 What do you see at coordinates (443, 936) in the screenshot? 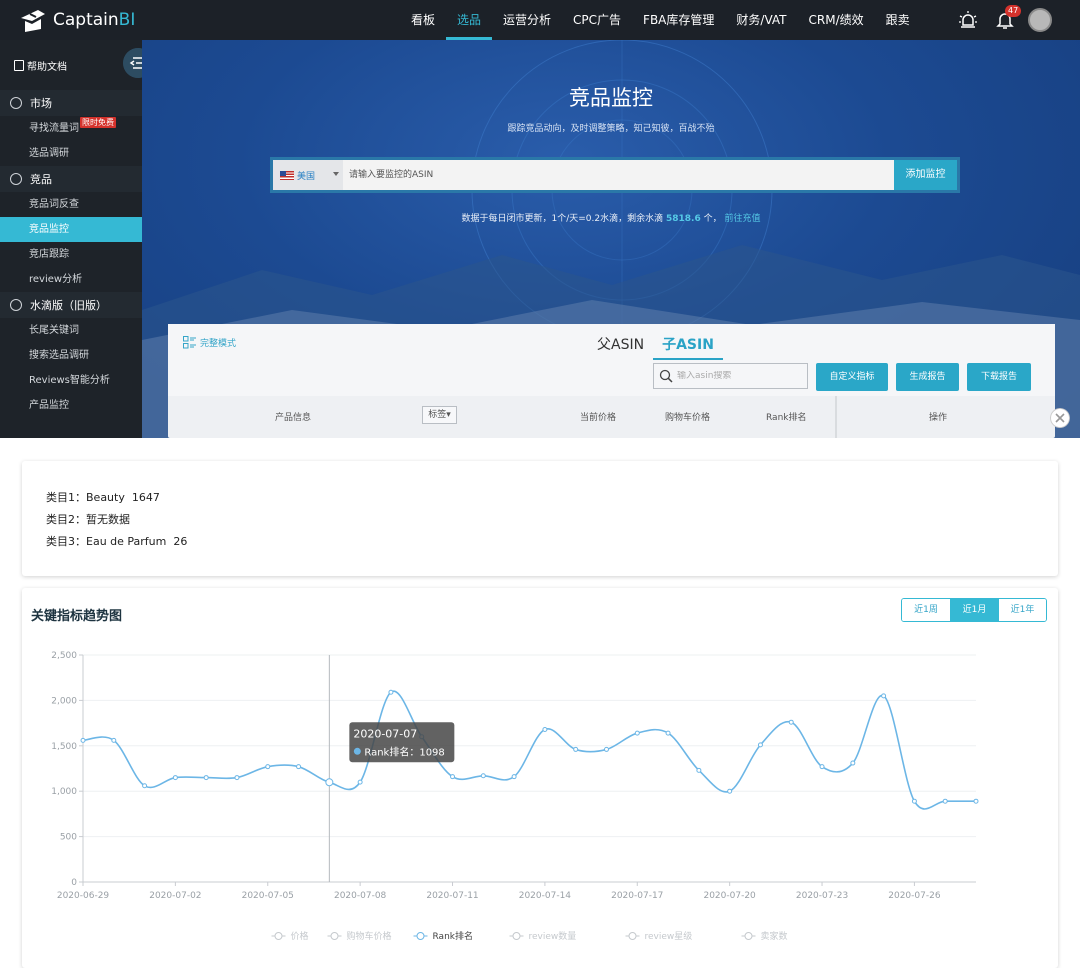
I see `legend-item: Rank排名` at bounding box center [443, 936].